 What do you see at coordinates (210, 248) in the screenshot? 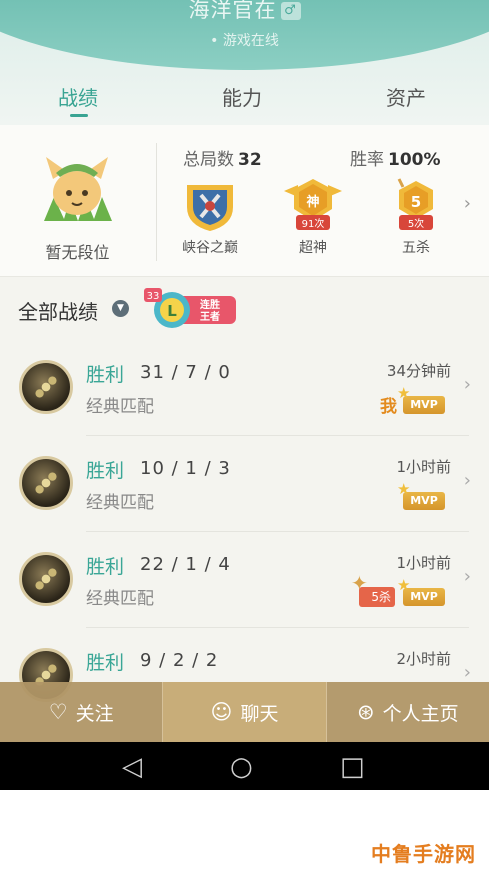
I see `badge-label: 峡谷之巅` at bounding box center [210, 248].